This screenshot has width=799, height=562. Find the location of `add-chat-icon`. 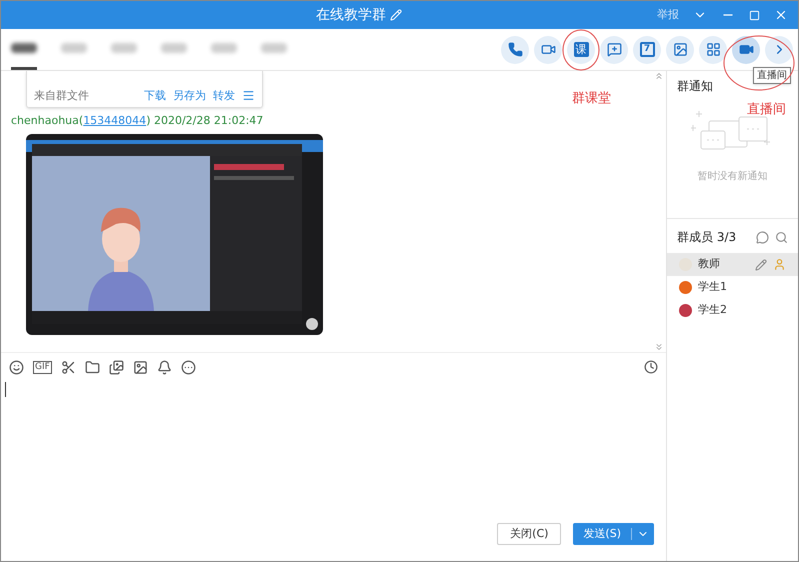

add-chat-icon is located at coordinates (614, 49).